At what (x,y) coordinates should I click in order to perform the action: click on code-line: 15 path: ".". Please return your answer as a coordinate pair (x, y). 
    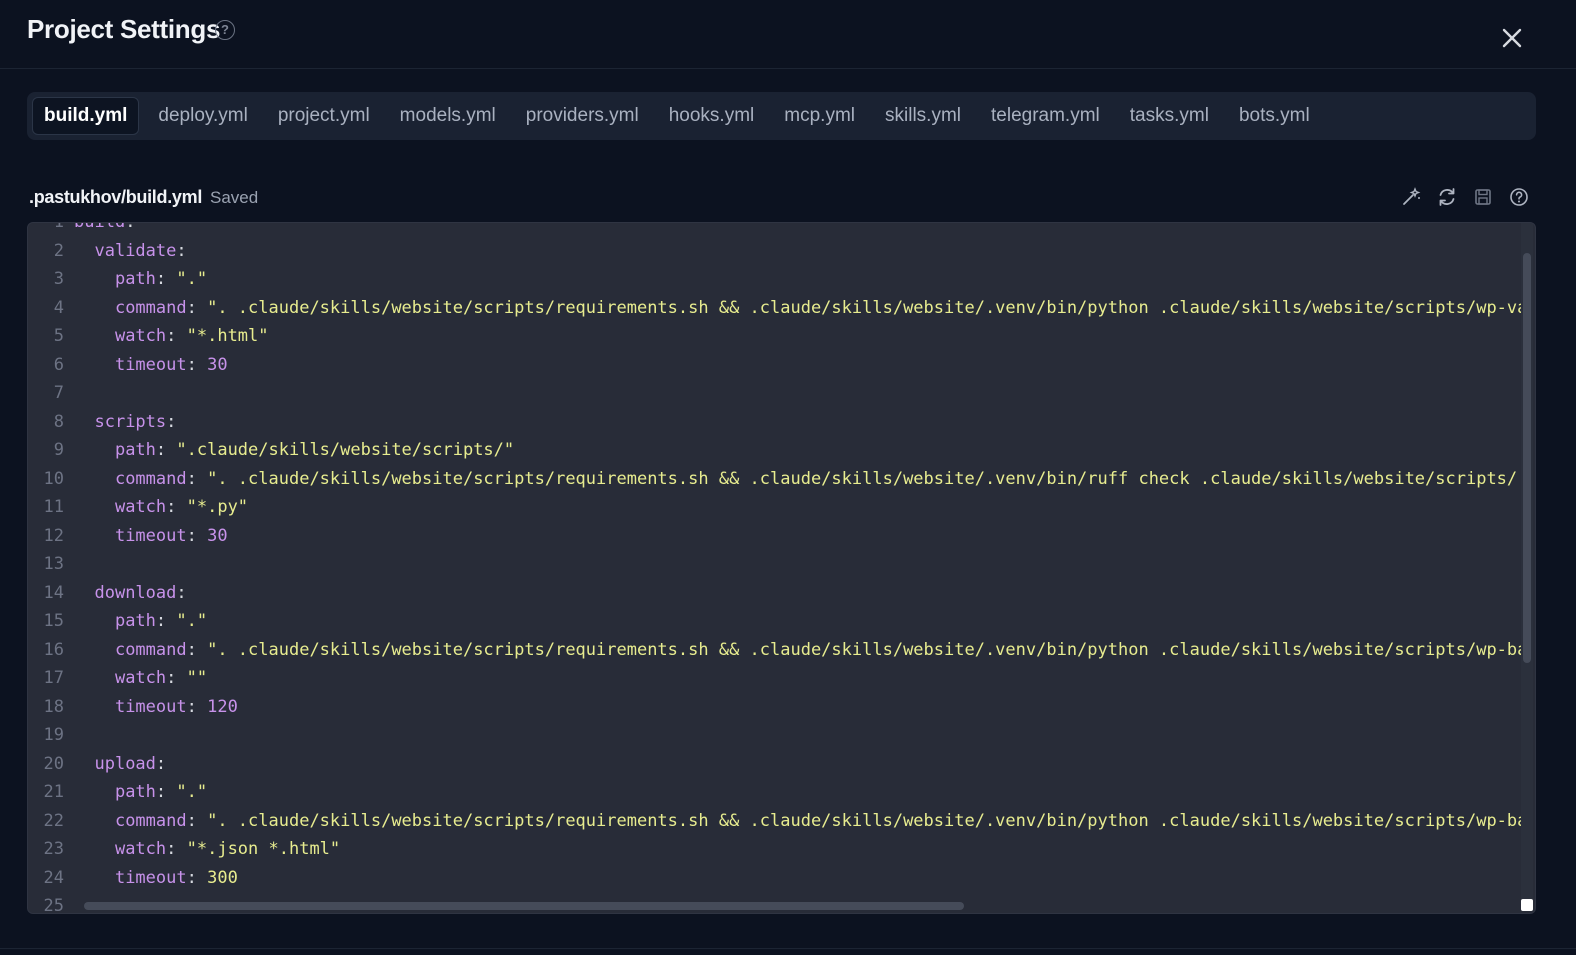
    Looking at the image, I should click on (775, 621).